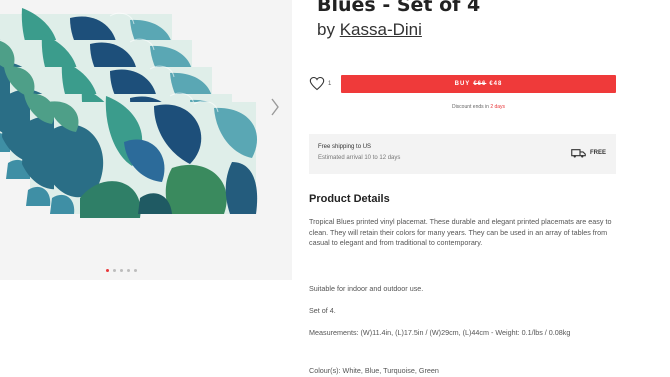 The height and width of the screenshot is (377, 670). I want to click on details-set-size: Set of 4., so click(322, 310).